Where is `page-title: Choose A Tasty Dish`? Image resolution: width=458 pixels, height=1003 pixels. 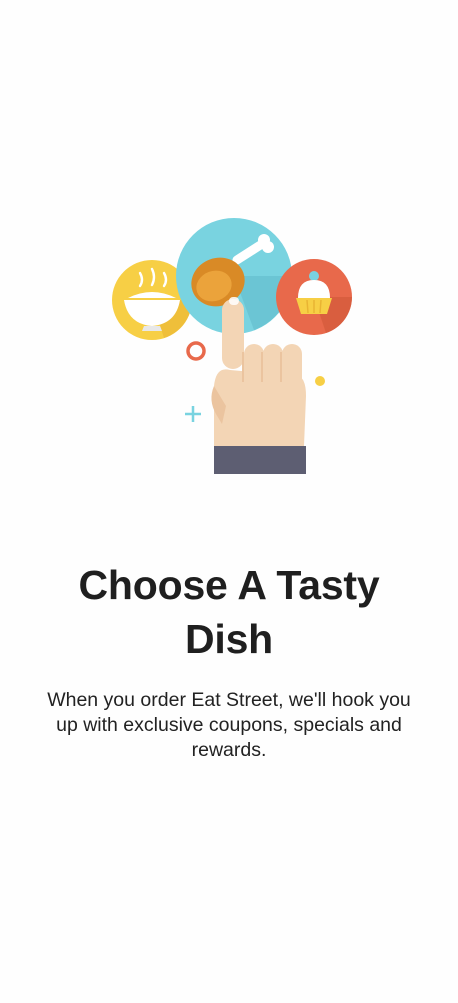 page-title: Choose A Tasty Dish is located at coordinates (229, 612).